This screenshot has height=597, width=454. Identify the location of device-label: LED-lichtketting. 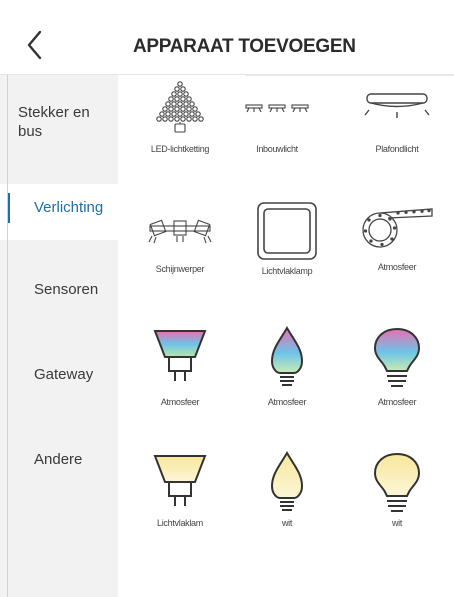
(180, 149).